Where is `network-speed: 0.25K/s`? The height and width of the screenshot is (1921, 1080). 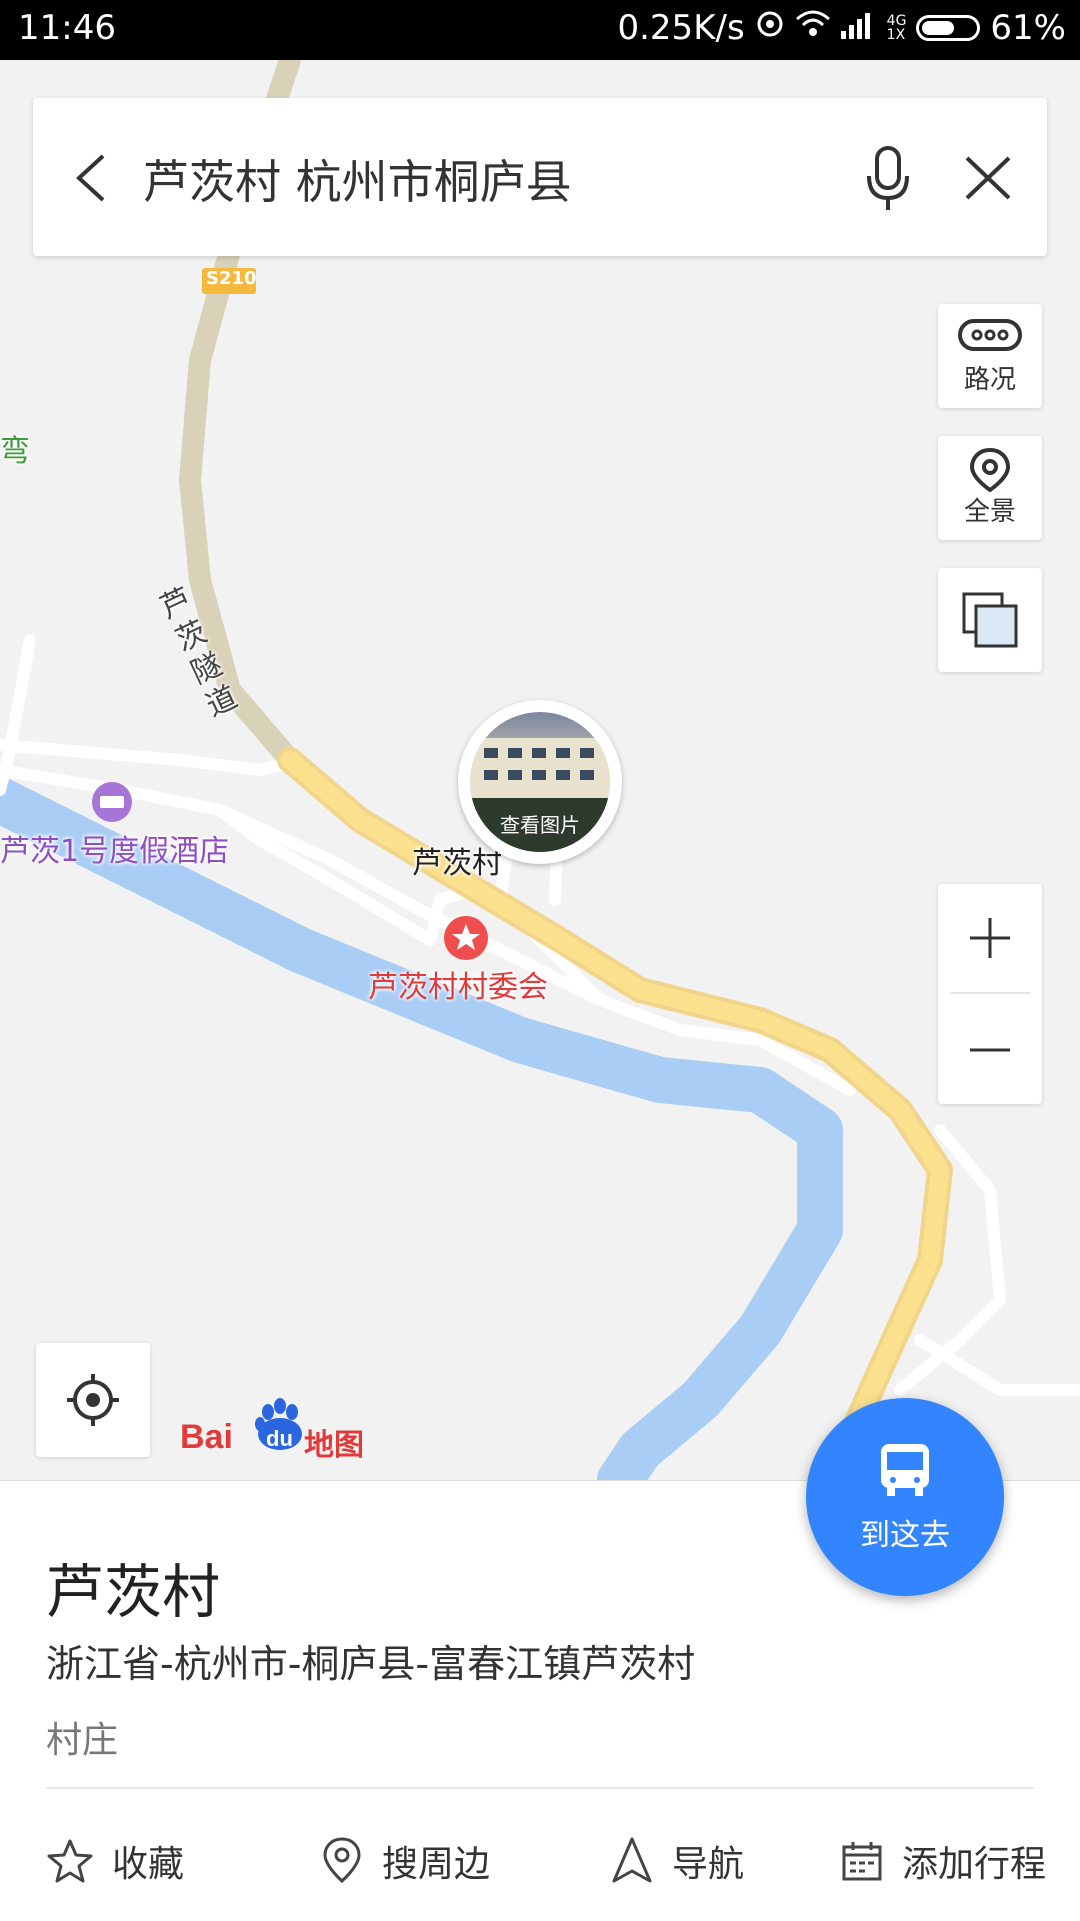 network-speed: 0.25K/s is located at coordinates (681, 28).